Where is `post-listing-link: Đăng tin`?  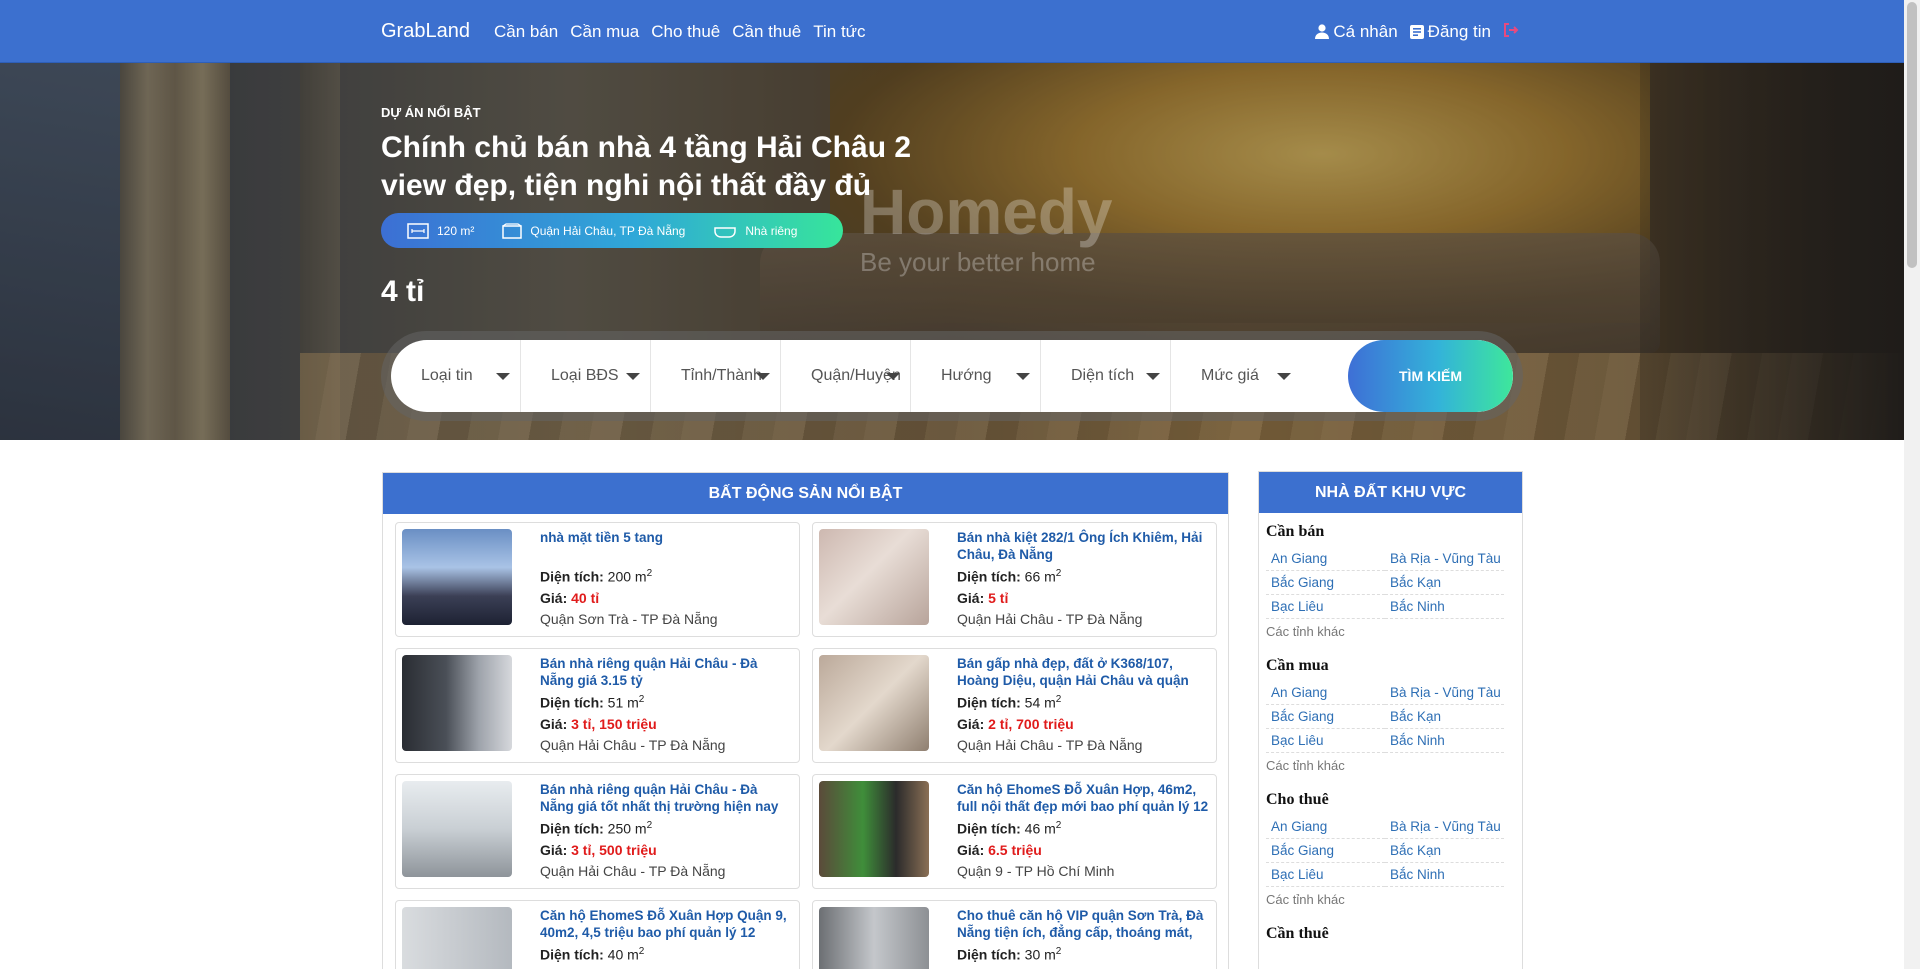
post-listing-link: Đăng tin is located at coordinates (1450, 32).